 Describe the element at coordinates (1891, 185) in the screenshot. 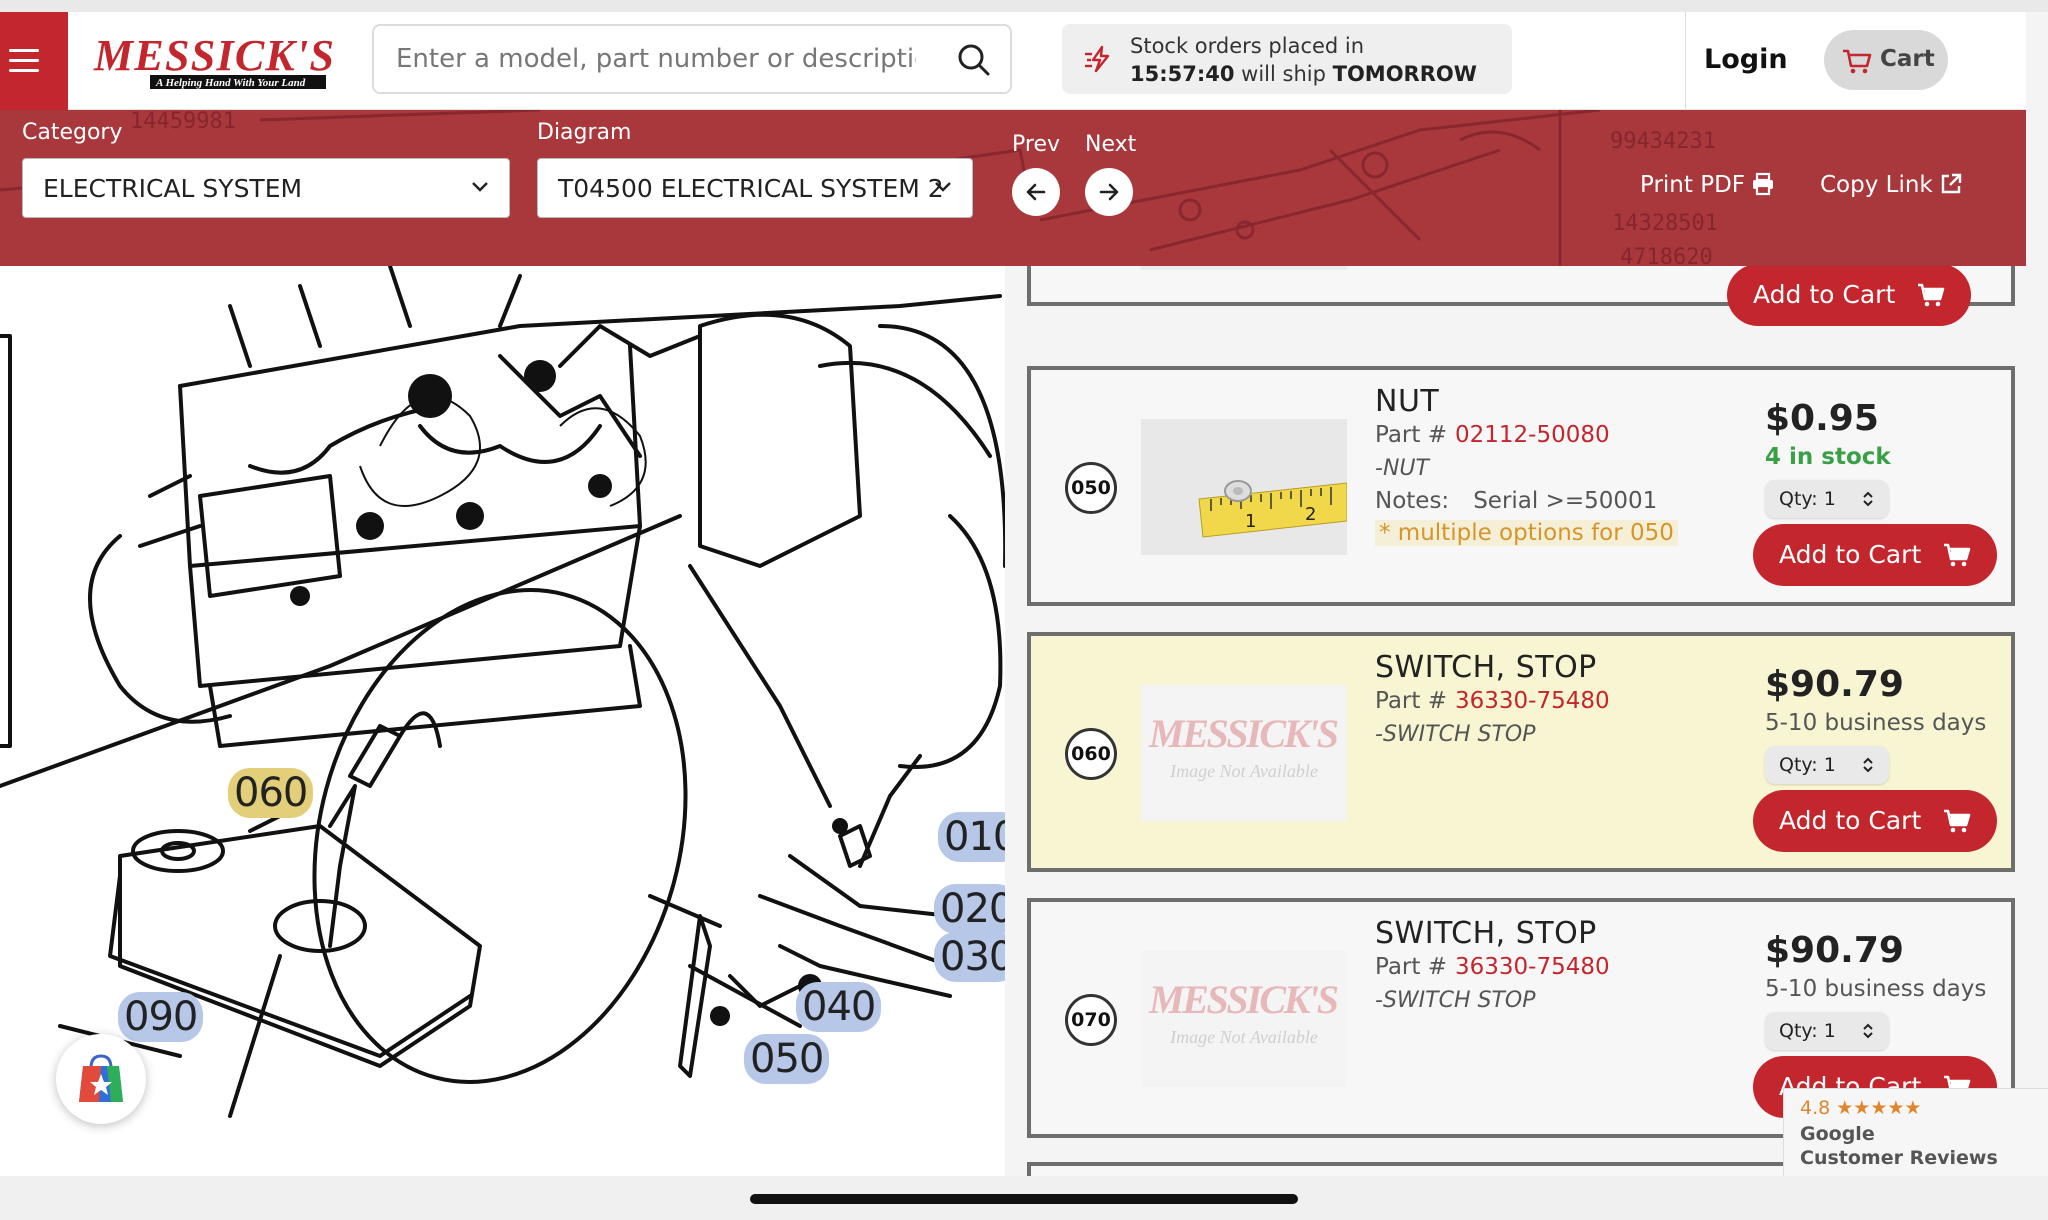

I see `copy-link-link: Copy Link` at that location.